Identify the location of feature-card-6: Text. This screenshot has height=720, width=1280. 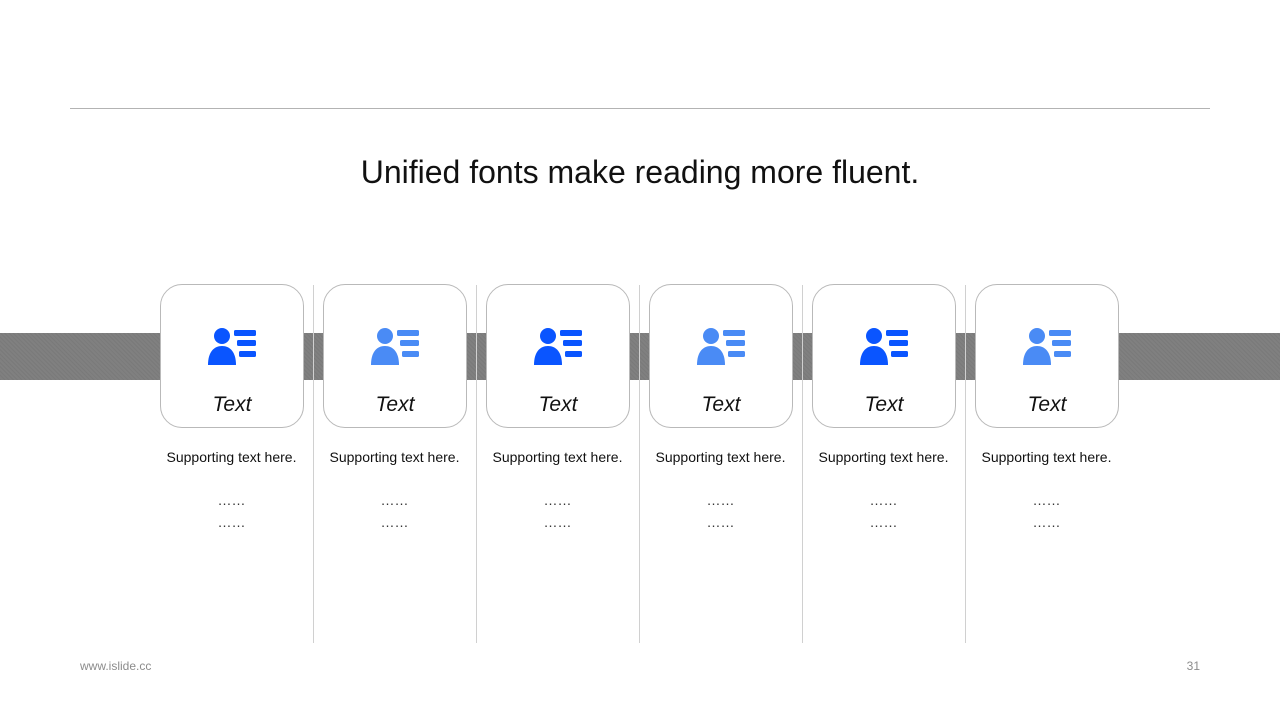
(1047, 356).